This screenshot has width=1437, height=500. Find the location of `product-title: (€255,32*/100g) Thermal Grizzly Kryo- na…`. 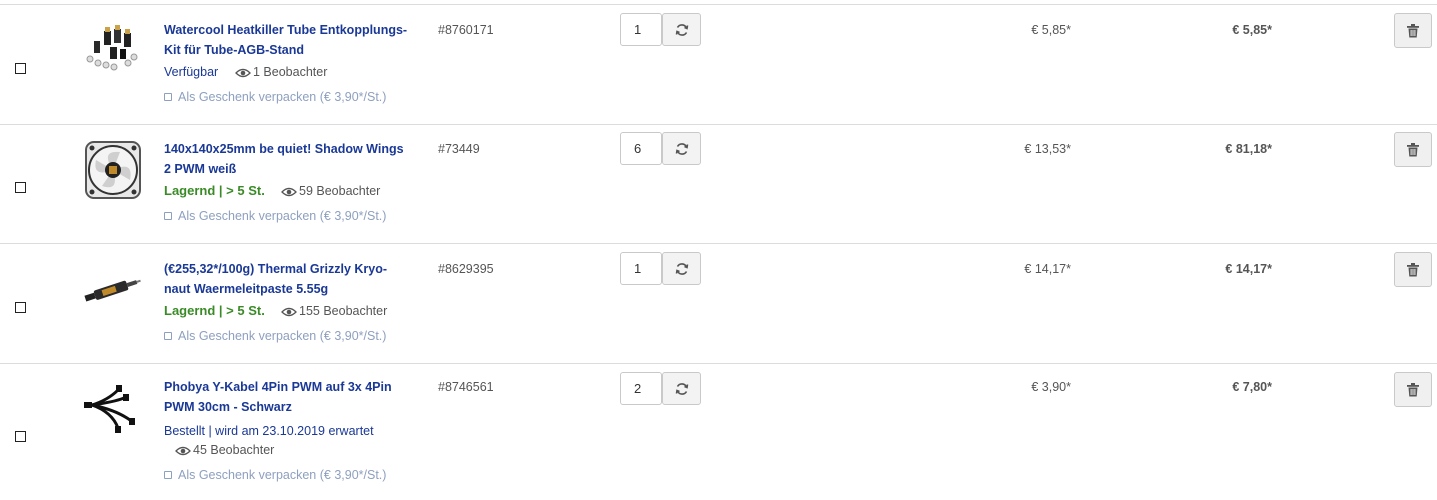

product-title: (€255,32*/100g) Thermal Grizzly Kryo- na… is located at coordinates (295, 279).